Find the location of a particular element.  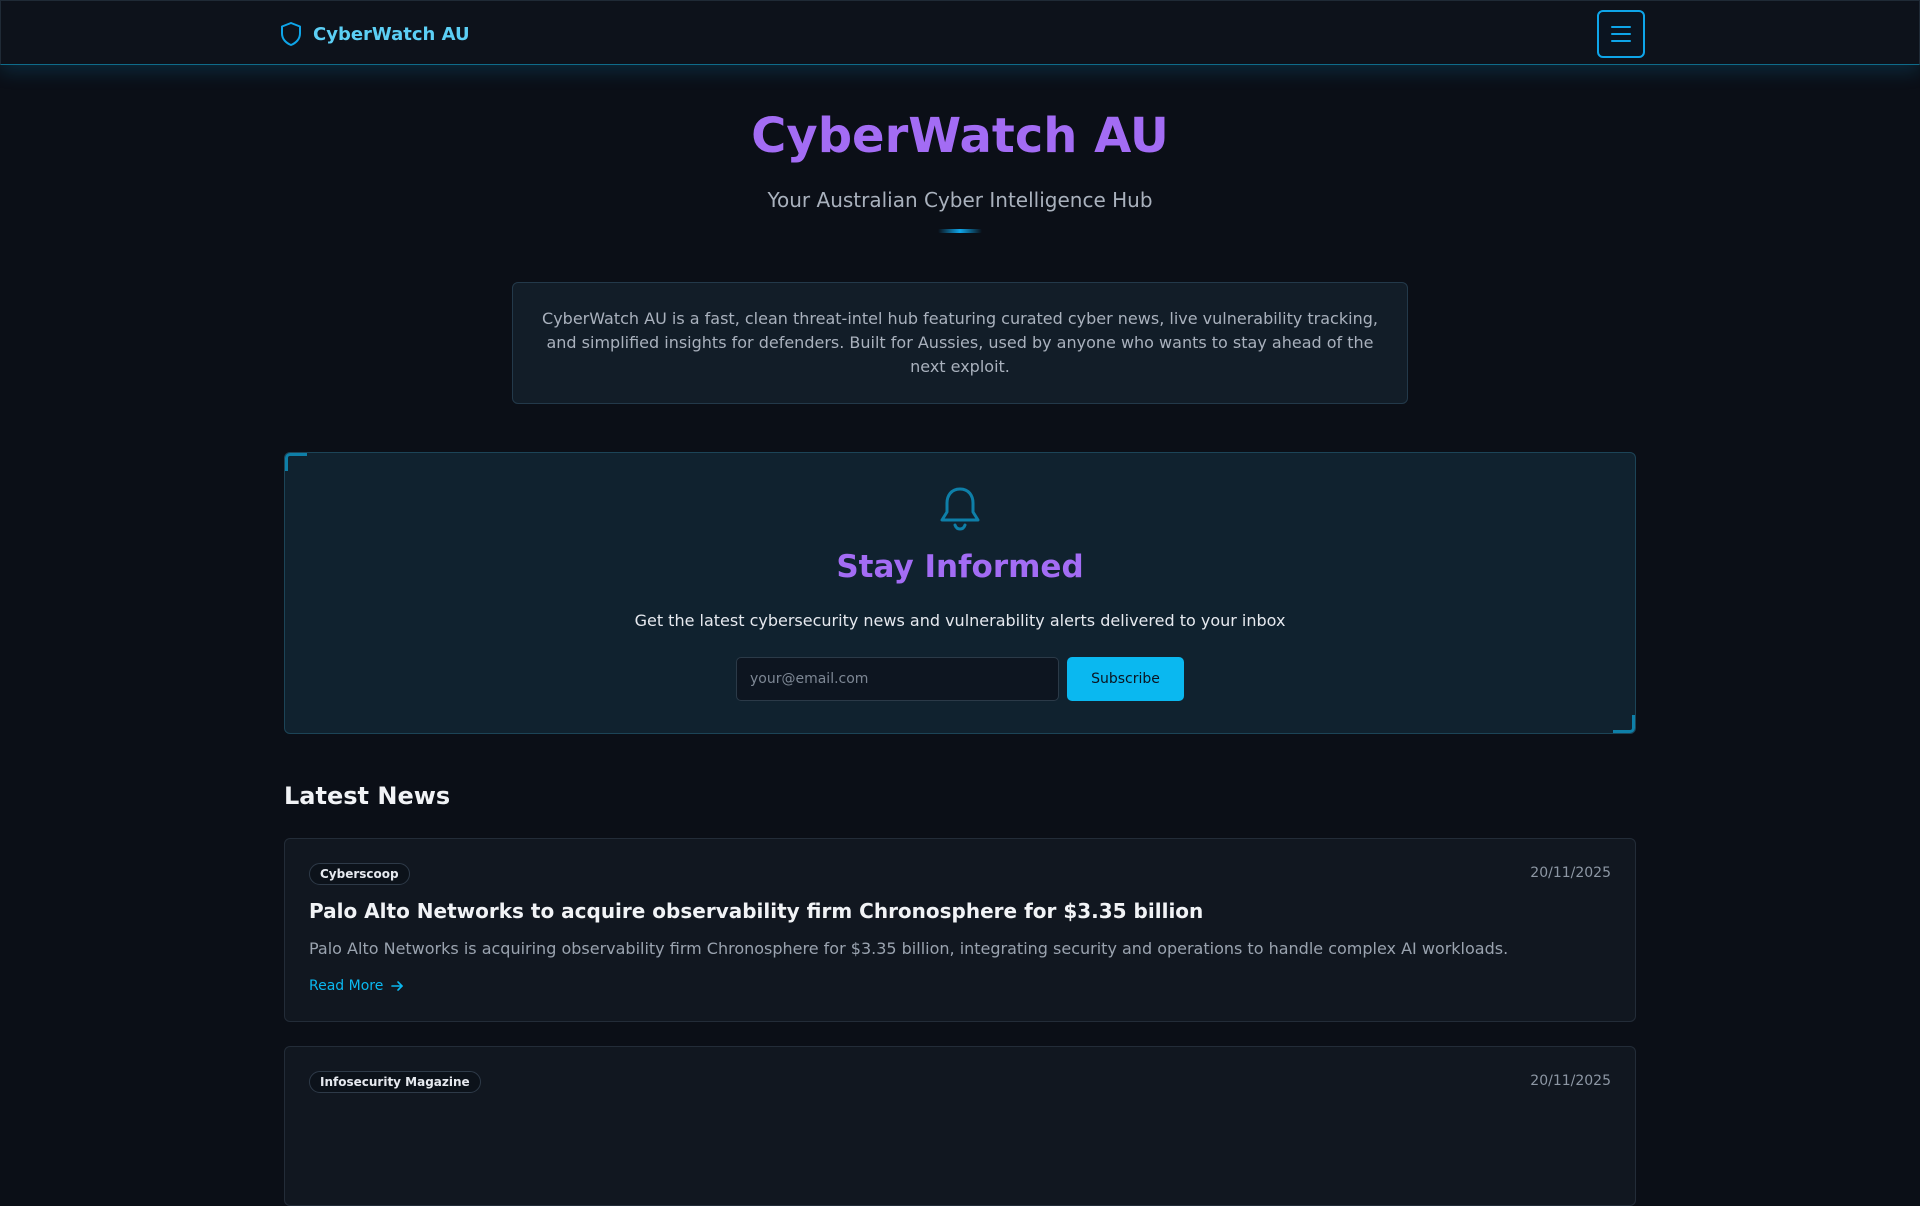

top-navbar: CyberWatch AU is located at coordinates (960, 32).